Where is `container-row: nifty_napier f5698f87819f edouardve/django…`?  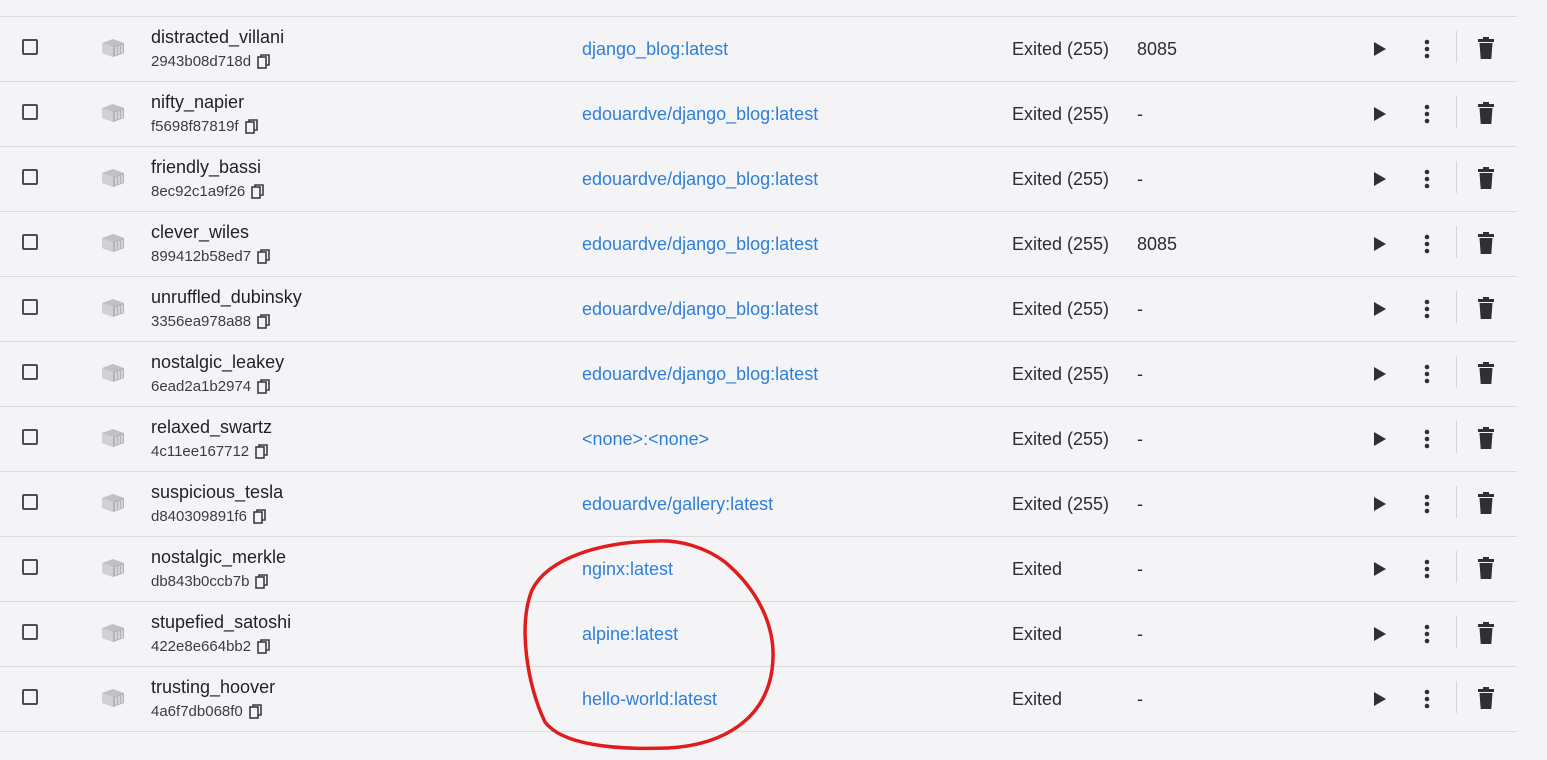
container-row: nifty_napier f5698f87819f edouardve/django… is located at coordinates (758, 114).